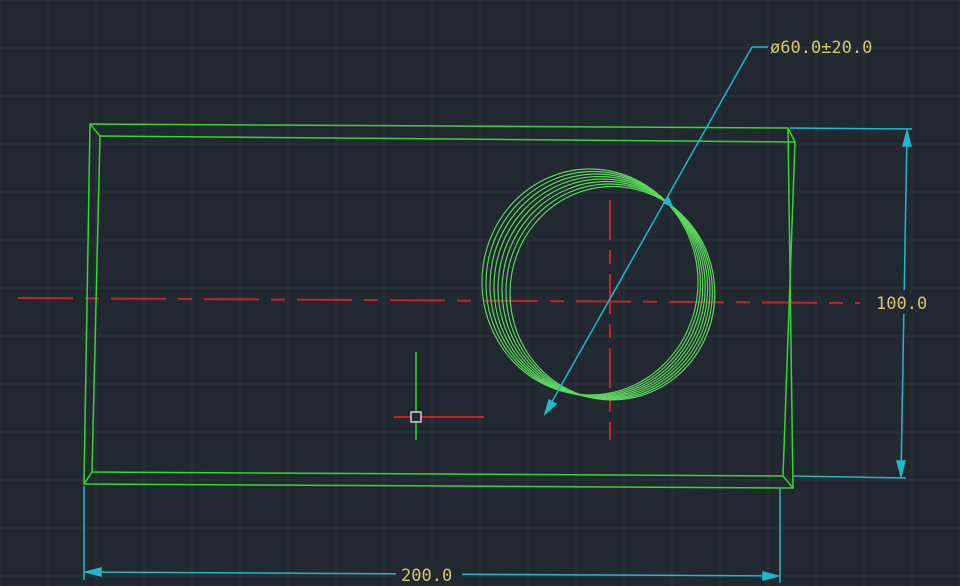 This screenshot has height=586, width=960. What do you see at coordinates (901, 469) in the screenshot?
I see `height-arrow-bottom-icon` at bounding box center [901, 469].